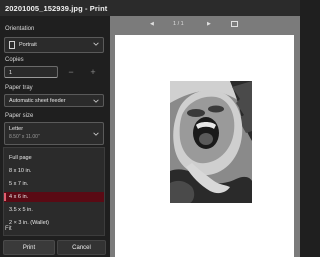 This screenshot has width=320, height=257. What do you see at coordinates (19, 116) in the screenshot?
I see `paper-size-label: Paper size` at bounding box center [19, 116].